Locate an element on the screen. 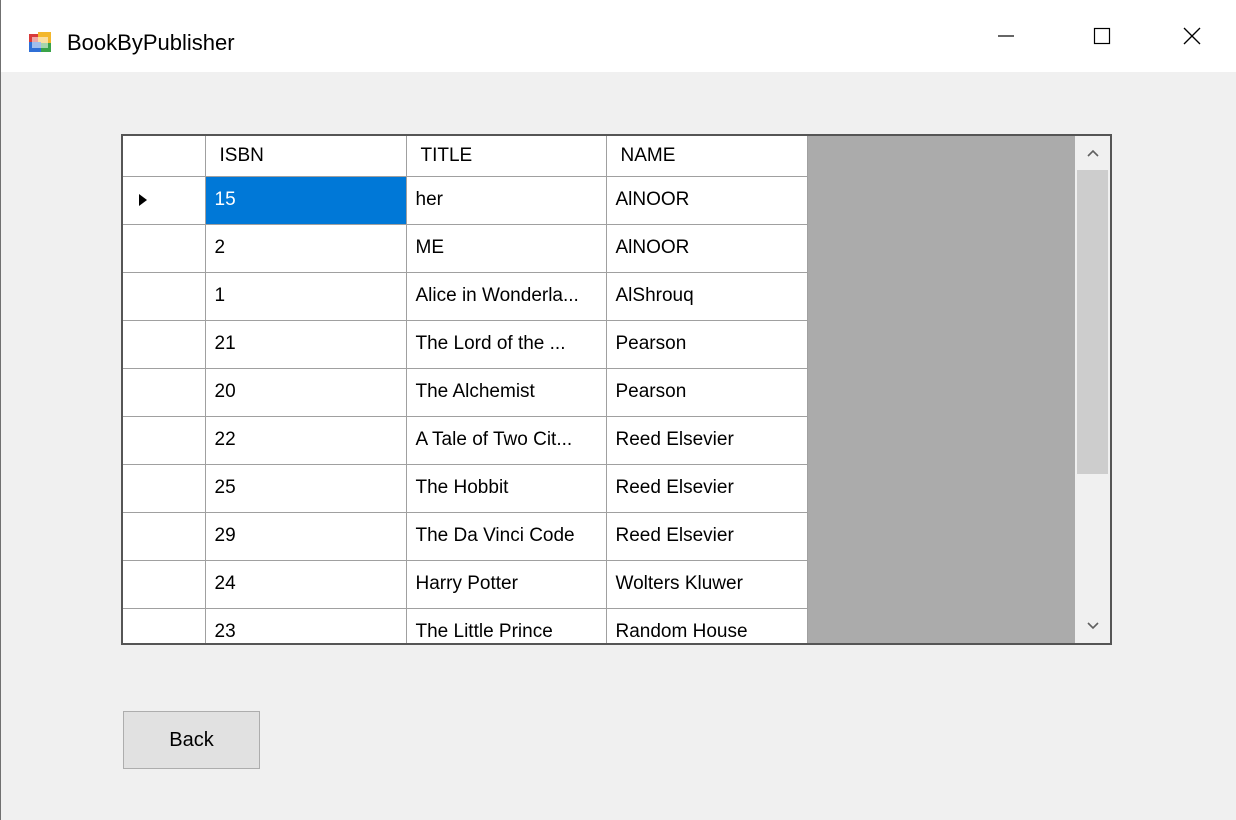  maximize-button is located at coordinates (1102, 36).